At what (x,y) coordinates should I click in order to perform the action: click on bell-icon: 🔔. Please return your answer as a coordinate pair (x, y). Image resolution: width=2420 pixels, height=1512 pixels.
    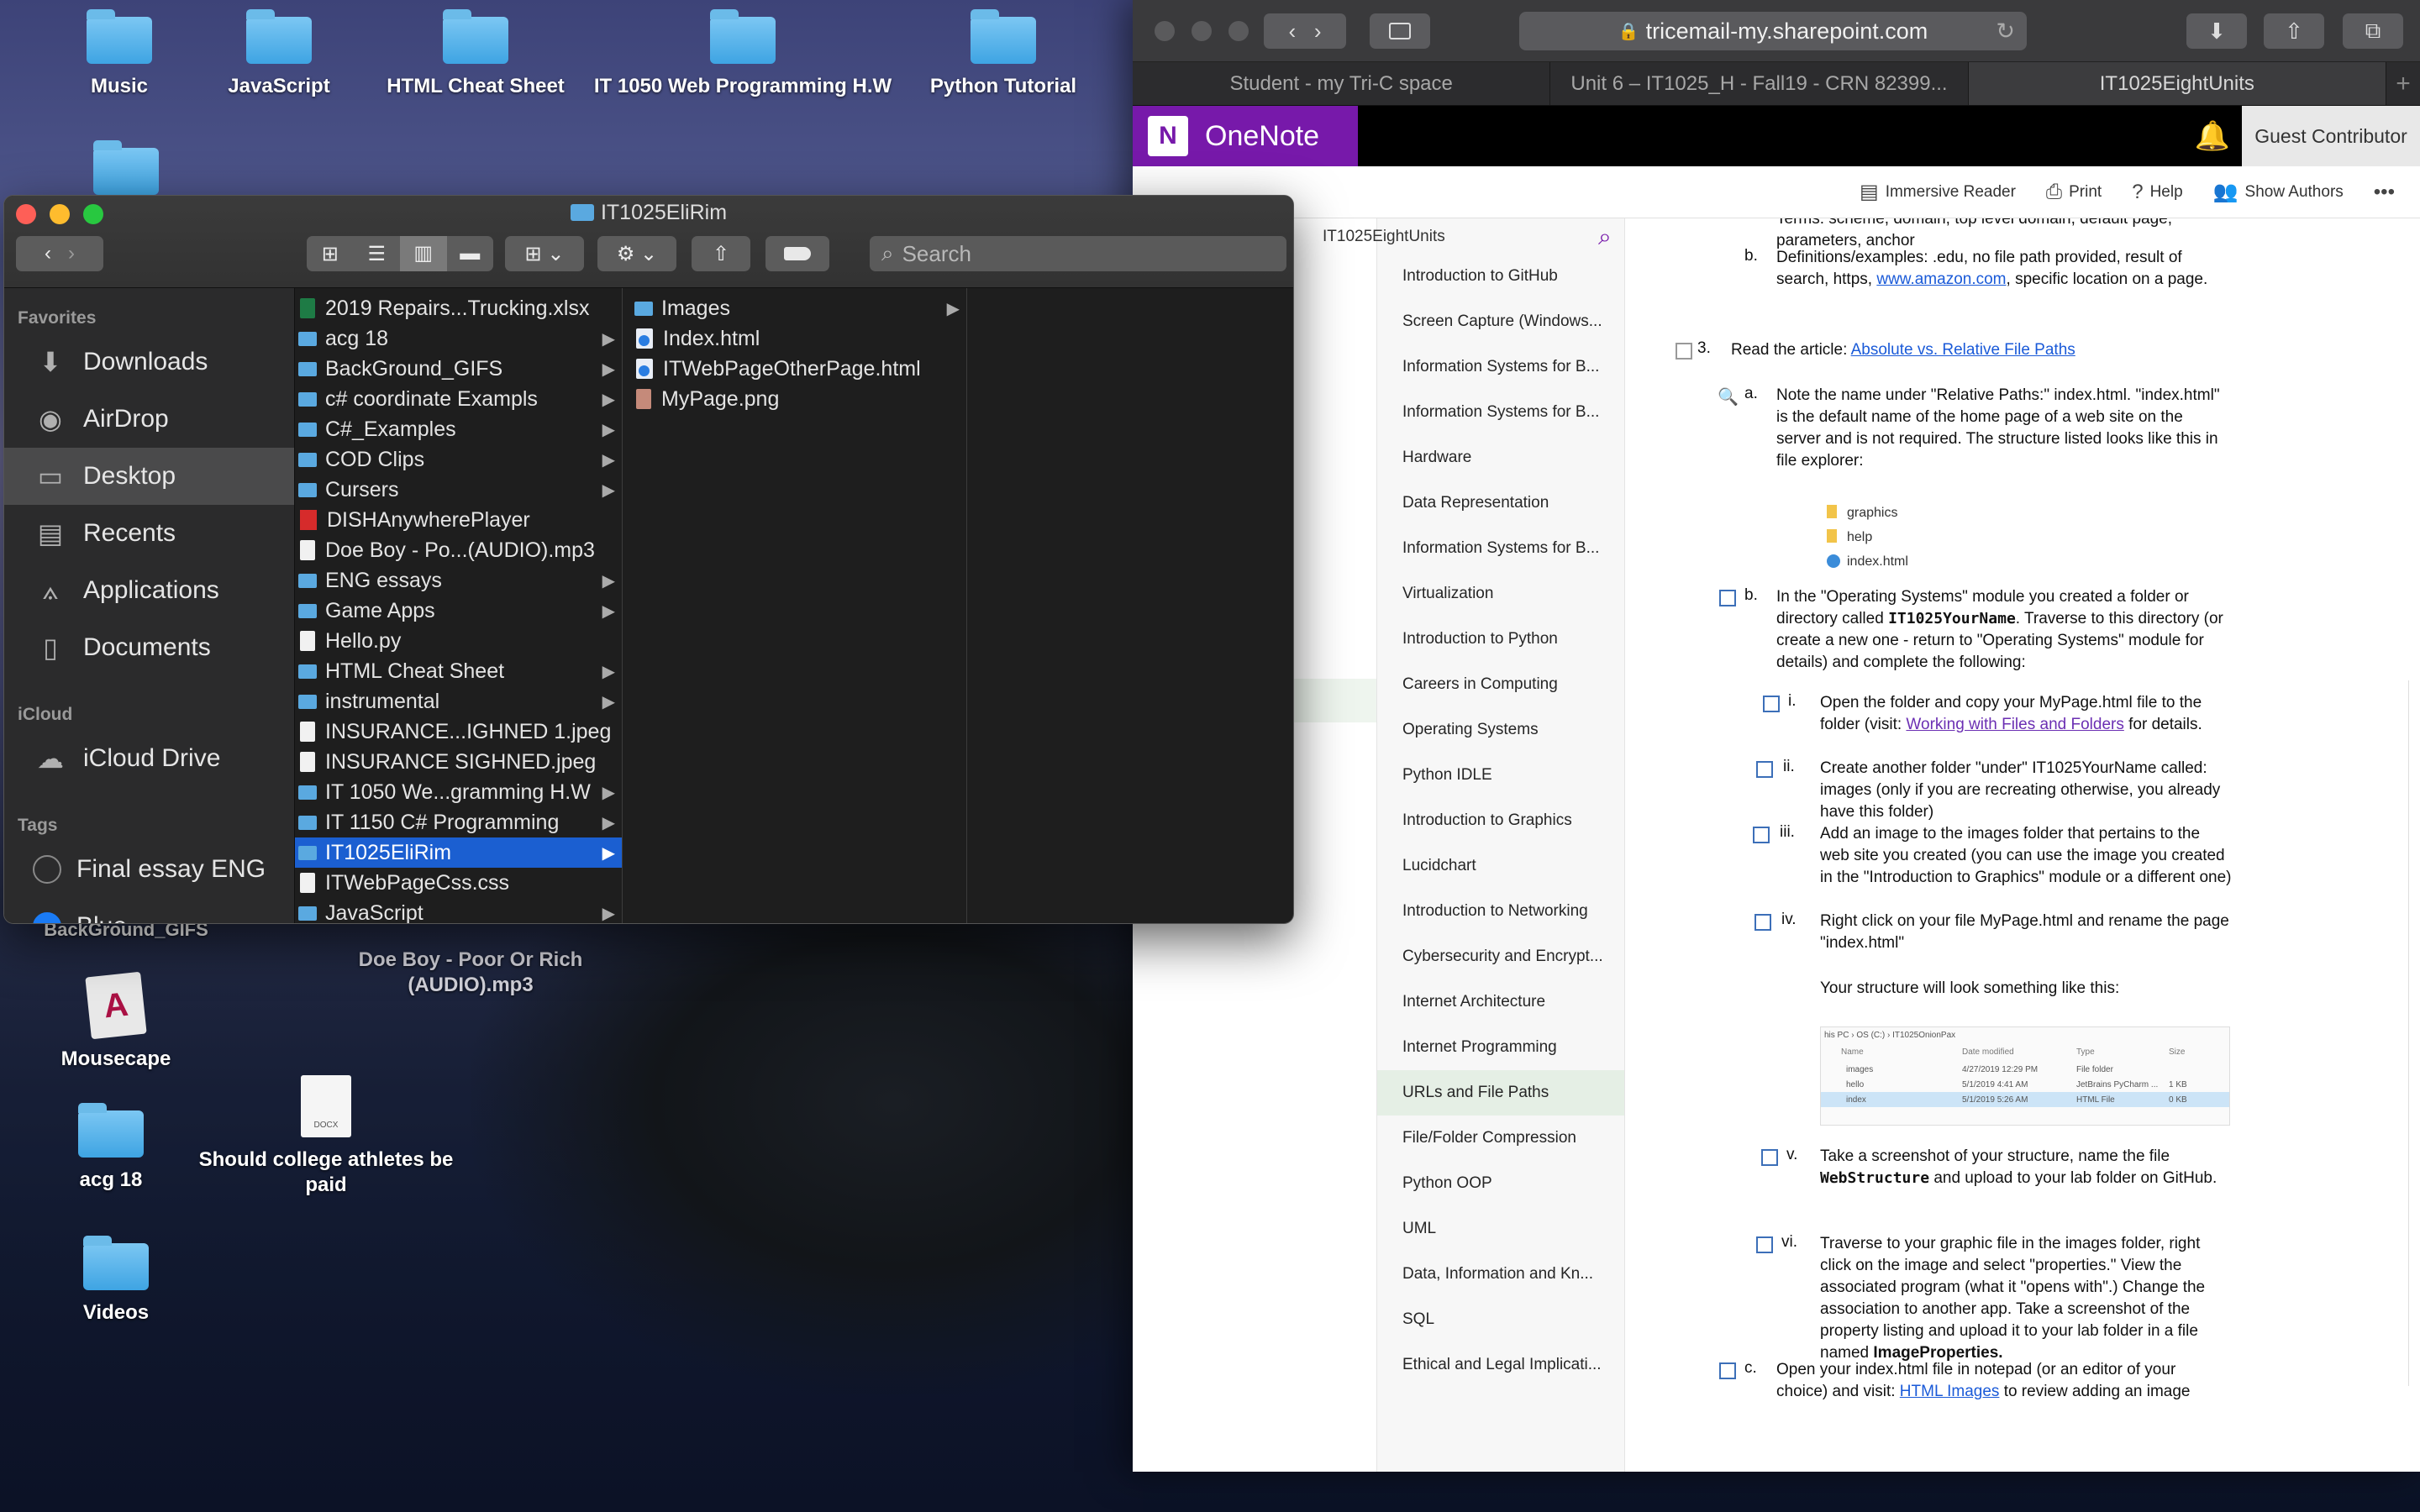
    Looking at the image, I should click on (2212, 136).